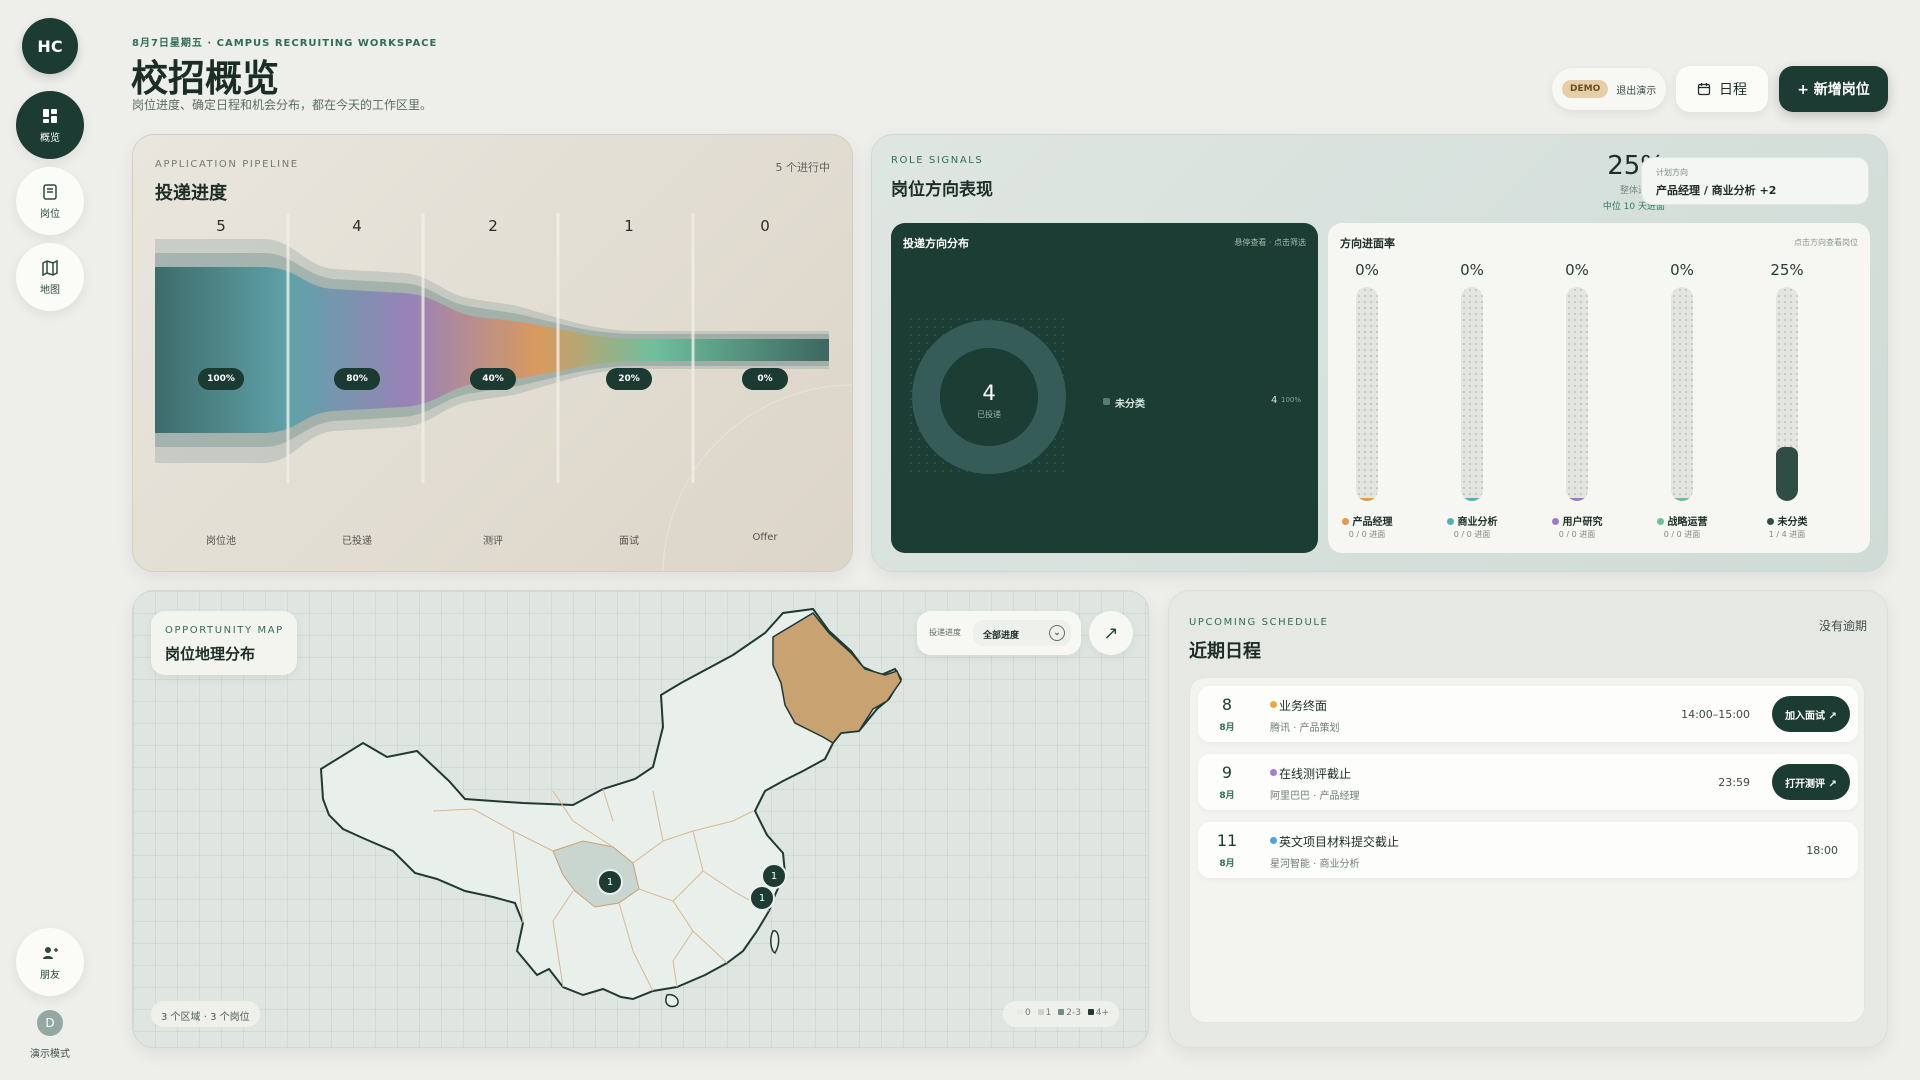  I want to click on pipeline-funnel, so click(503, 392).